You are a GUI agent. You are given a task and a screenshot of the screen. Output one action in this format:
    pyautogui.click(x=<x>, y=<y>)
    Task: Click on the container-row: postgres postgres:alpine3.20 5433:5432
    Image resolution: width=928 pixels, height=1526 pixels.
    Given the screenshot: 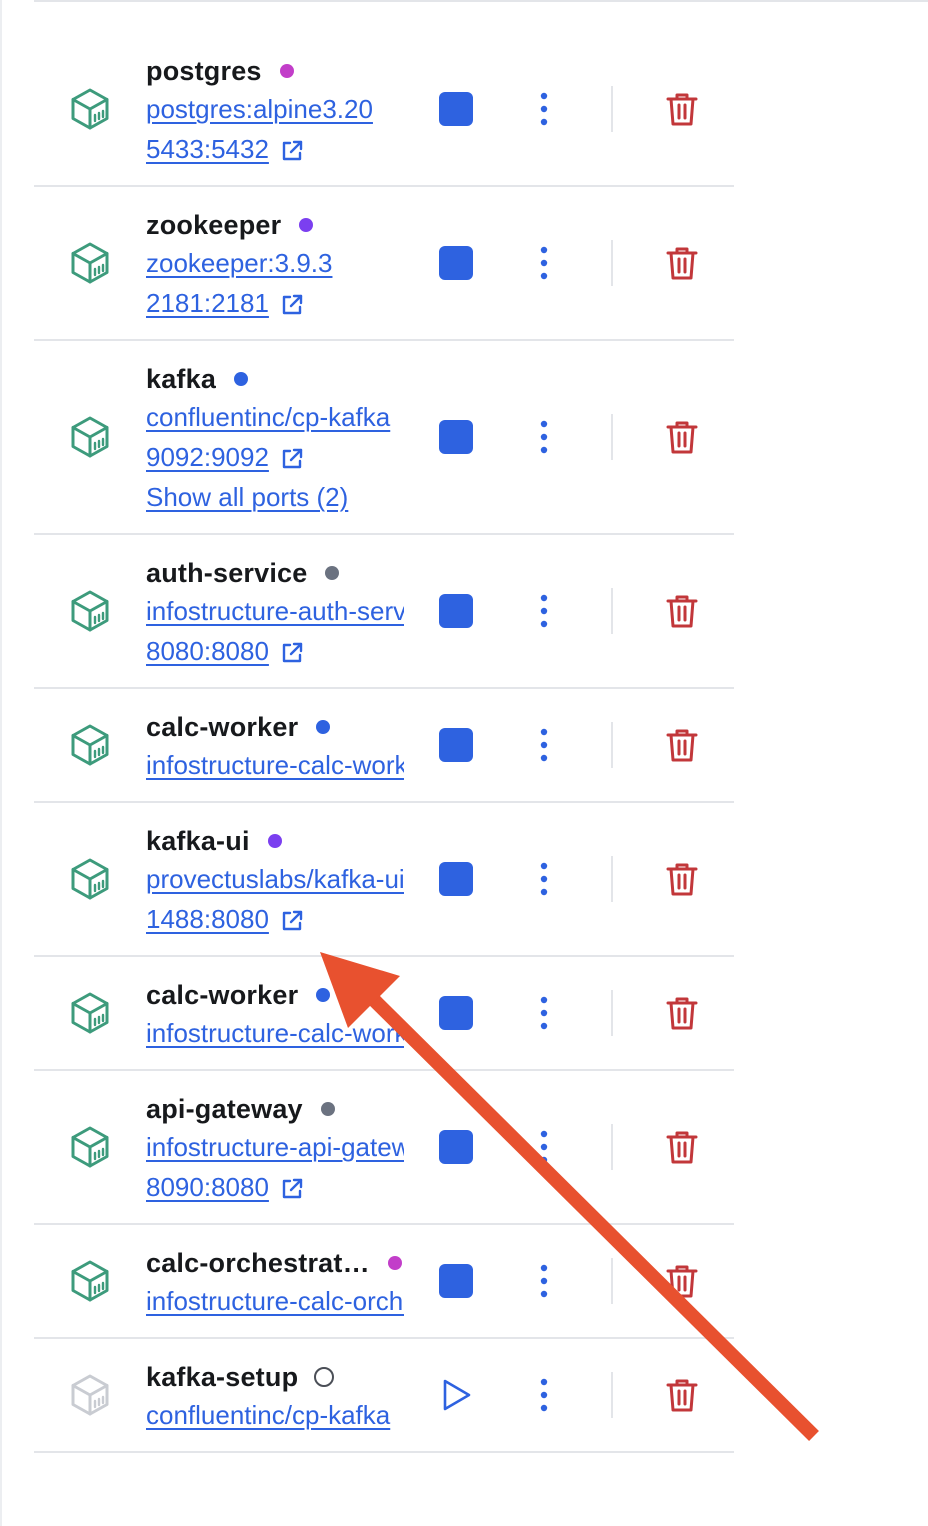 What is the action you would take?
    pyautogui.click(x=384, y=110)
    